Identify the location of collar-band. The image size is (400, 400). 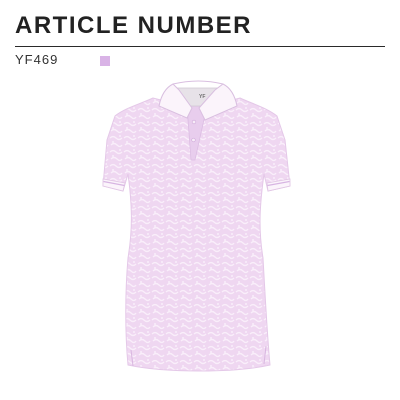
(198, 82).